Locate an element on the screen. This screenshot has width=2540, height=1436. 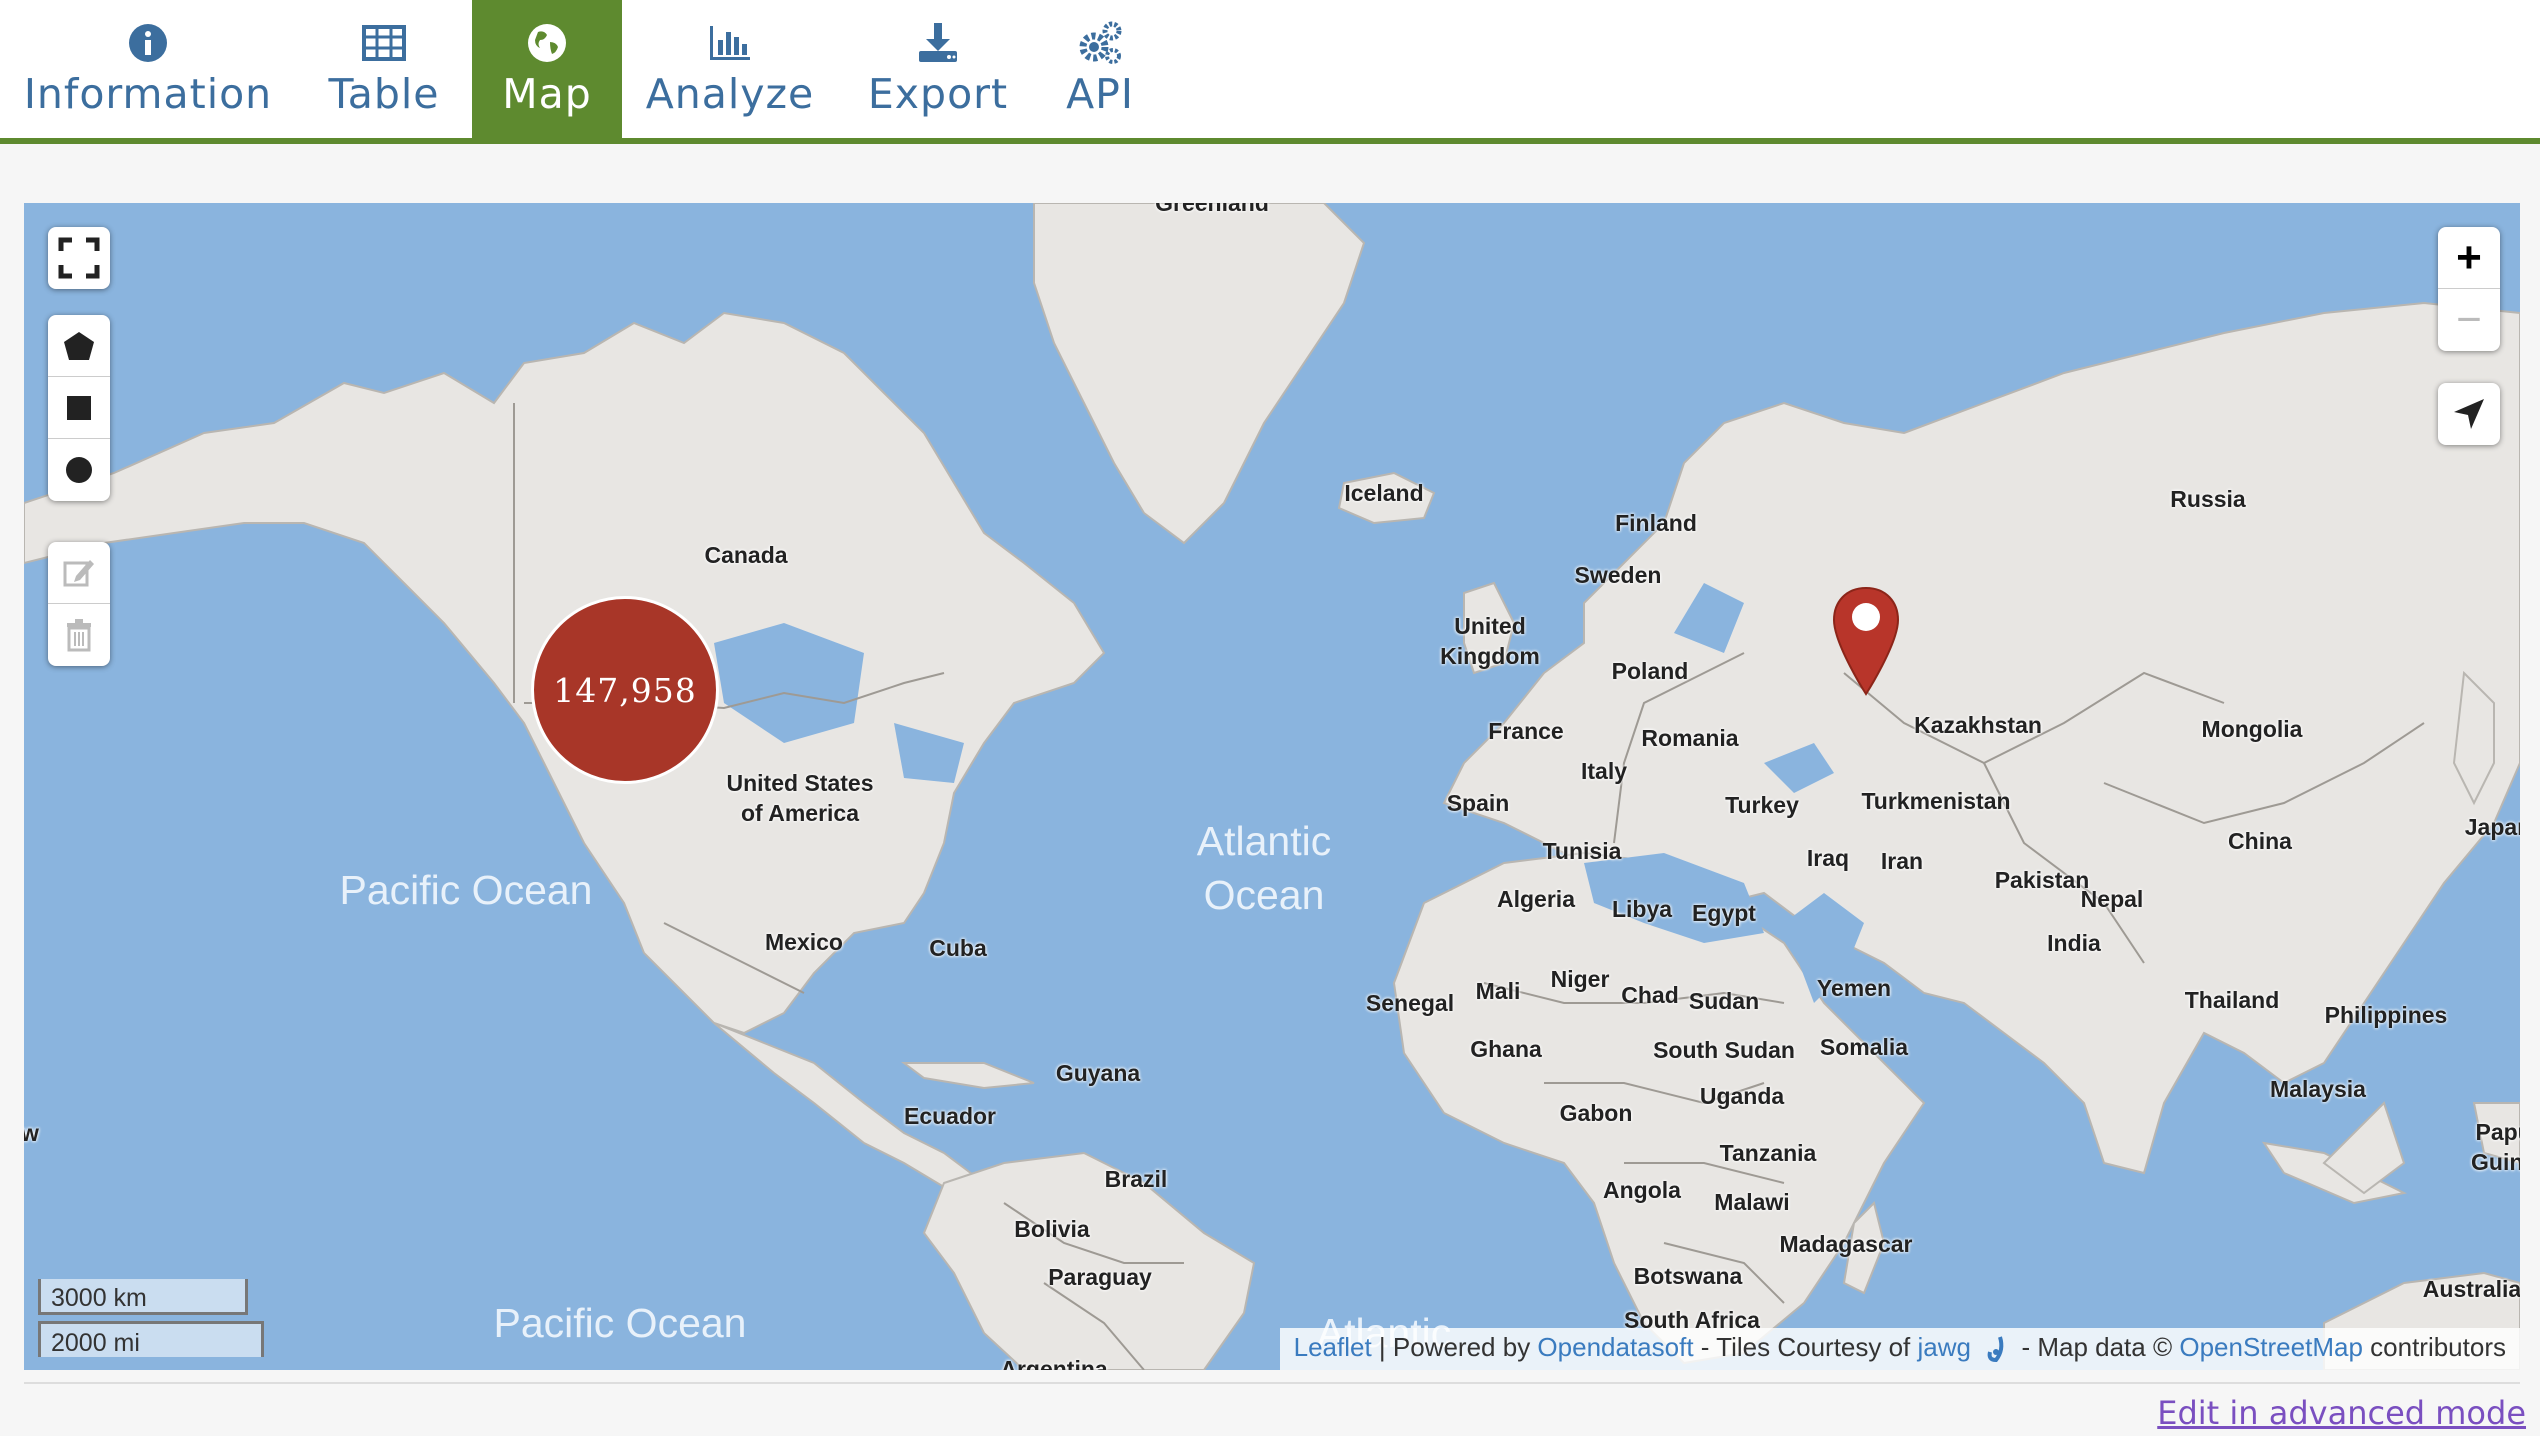
draw-rectangle-button is located at coordinates (79, 408).